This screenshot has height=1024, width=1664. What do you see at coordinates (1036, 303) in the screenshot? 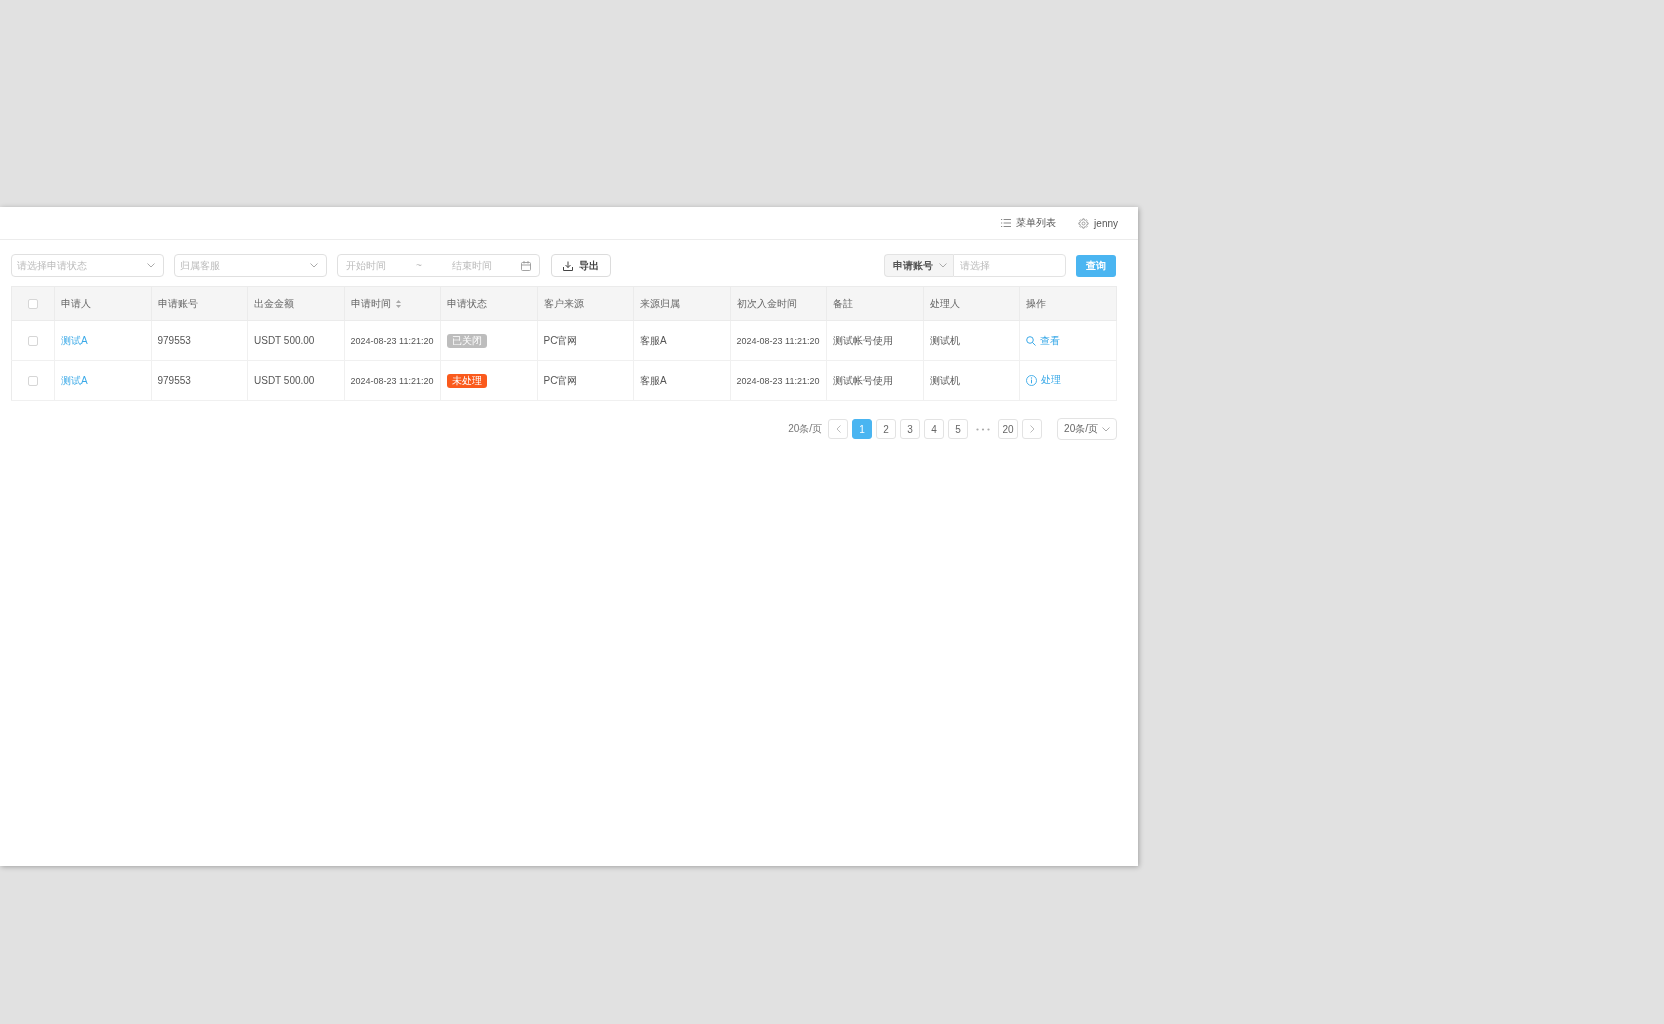
I see `column-header: 操作` at bounding box center [1036, 303].